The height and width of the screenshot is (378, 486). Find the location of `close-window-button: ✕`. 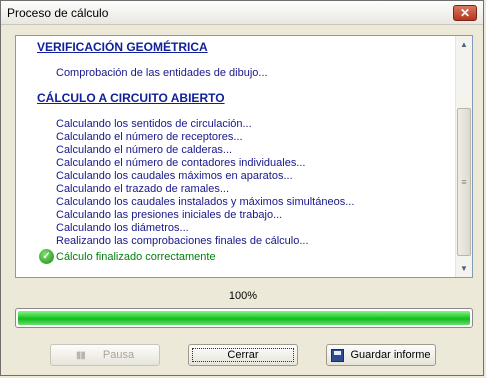

close-window-button: ✕ is located at coordinates (465, 13).